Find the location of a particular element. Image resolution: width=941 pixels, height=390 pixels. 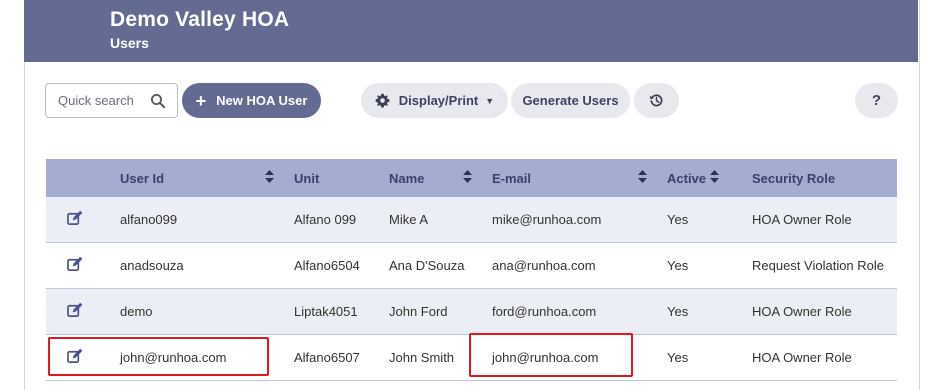

col-security-role: Security Role is located at coordinates (824, 178).